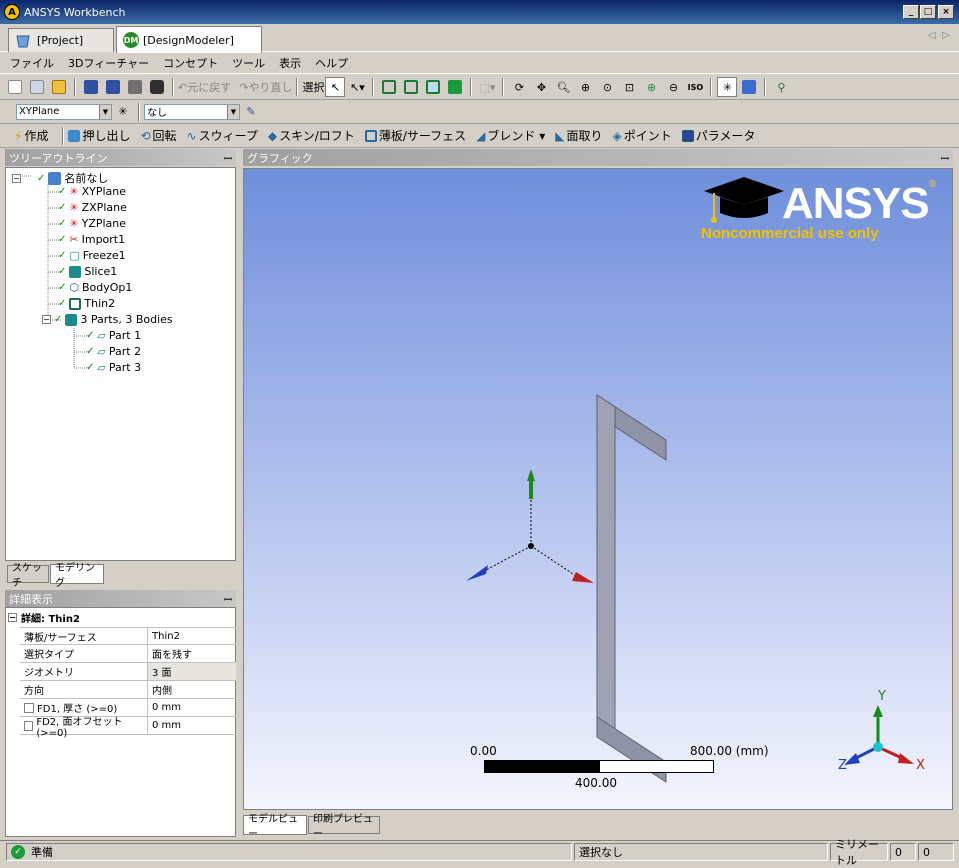 This screenshot has height=868, width=959. Describe the element at coordinates (477, 573) in the screenshot. I see `origin-z-arrow` at that location.